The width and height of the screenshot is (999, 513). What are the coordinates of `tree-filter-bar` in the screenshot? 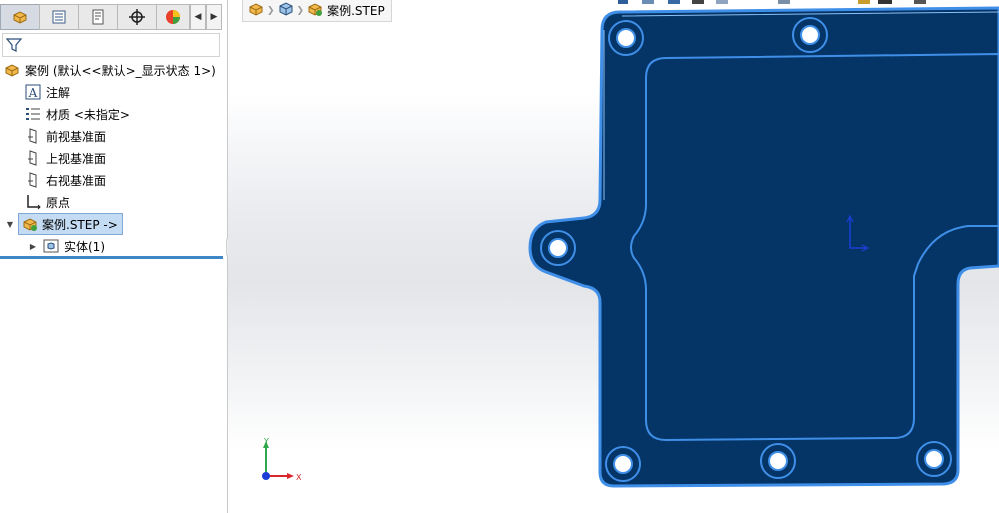 It's located at (111, 45).